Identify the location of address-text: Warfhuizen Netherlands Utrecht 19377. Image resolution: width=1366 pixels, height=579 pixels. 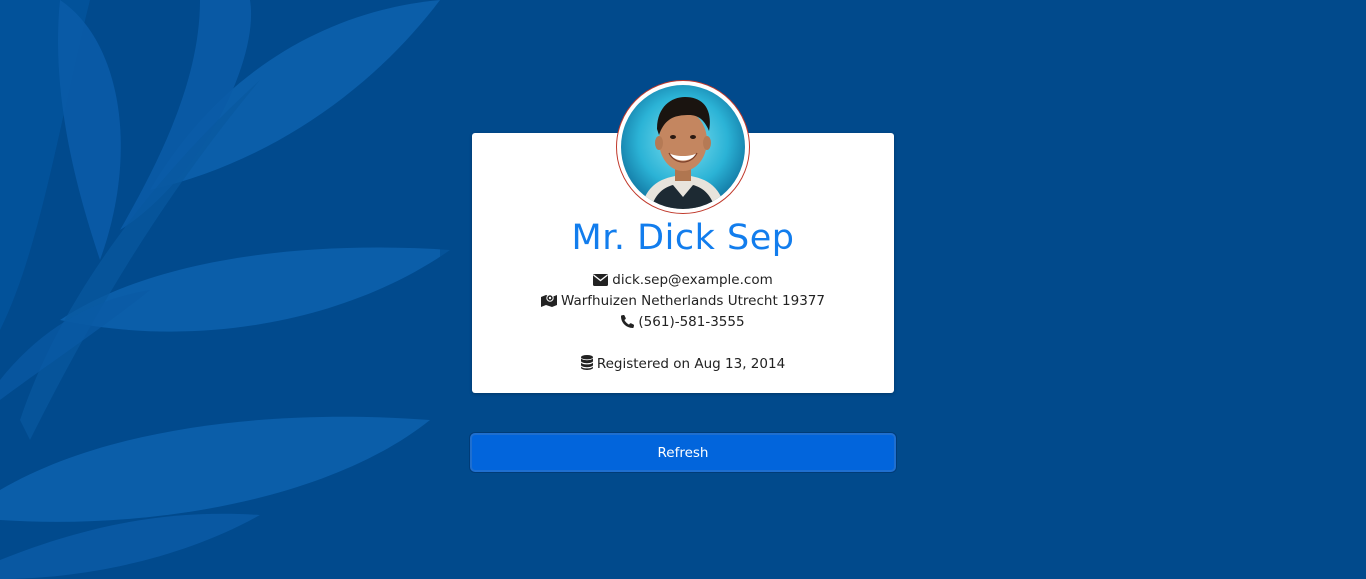
(693, 301).